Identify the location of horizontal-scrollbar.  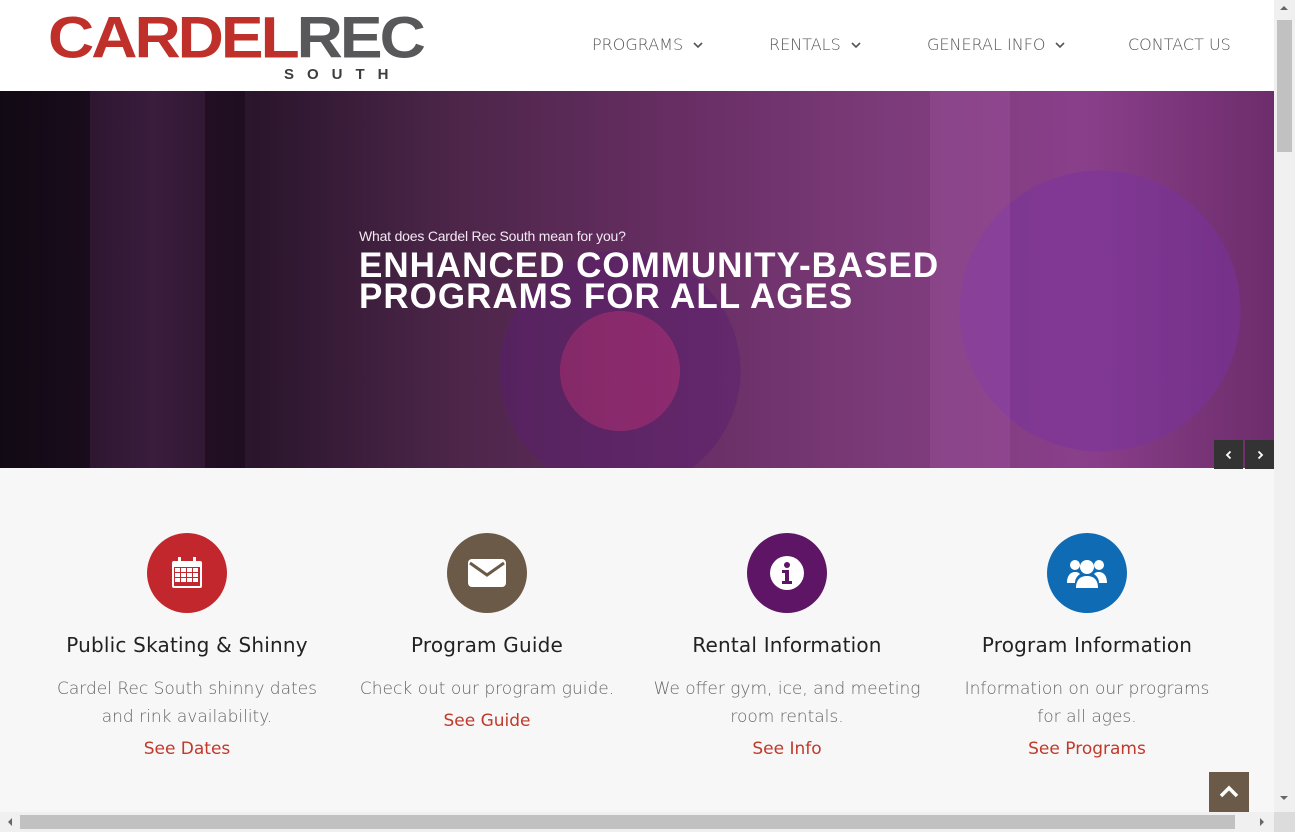
(637, 822).